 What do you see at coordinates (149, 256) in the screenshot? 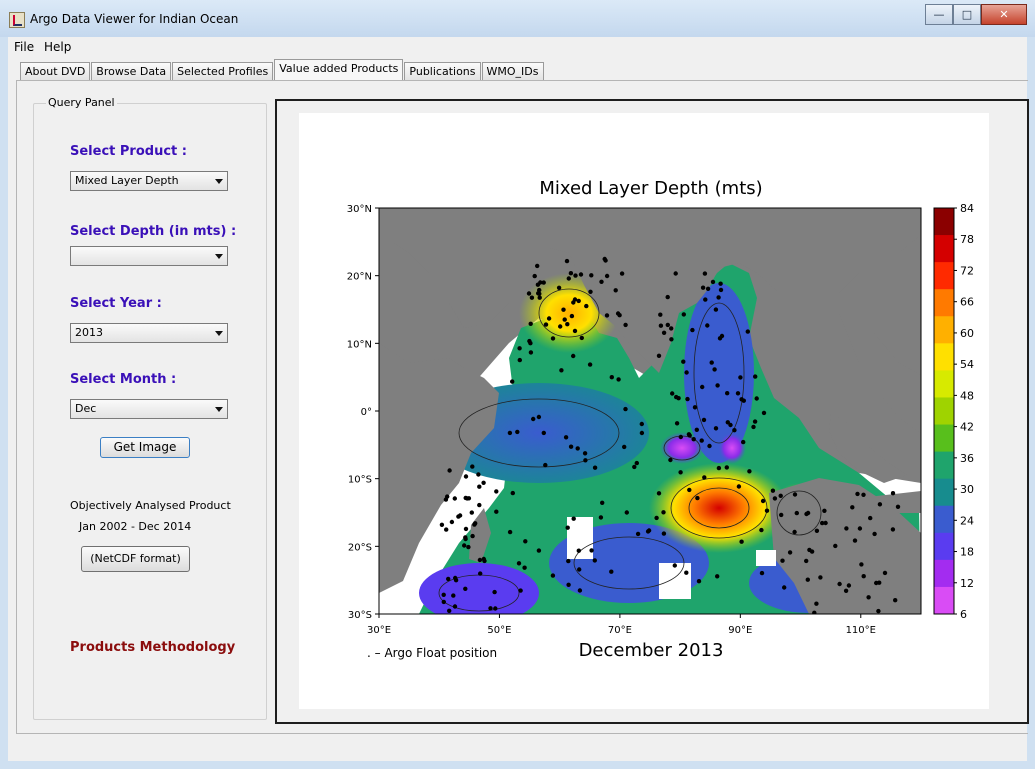
I see `depth-dropdown` at bounding box center [149, 256].